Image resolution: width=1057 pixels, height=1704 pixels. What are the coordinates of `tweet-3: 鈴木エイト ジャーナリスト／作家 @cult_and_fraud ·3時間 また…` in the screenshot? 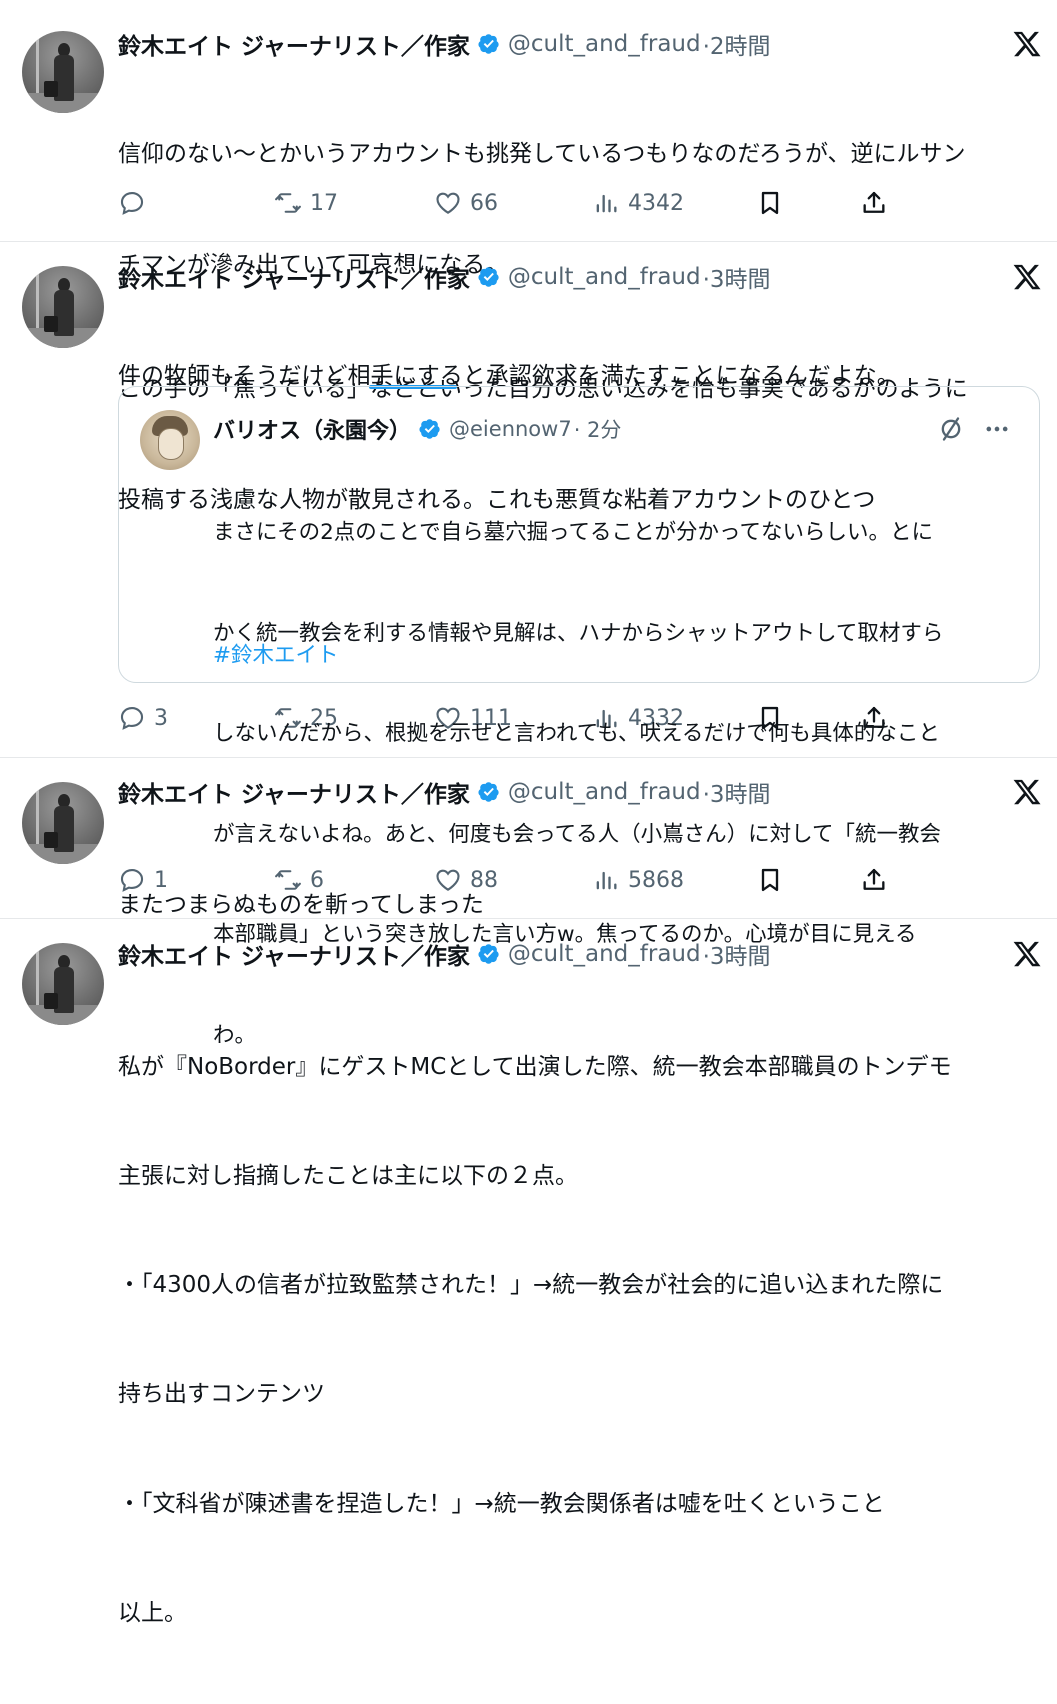 It's located at (528, 838).